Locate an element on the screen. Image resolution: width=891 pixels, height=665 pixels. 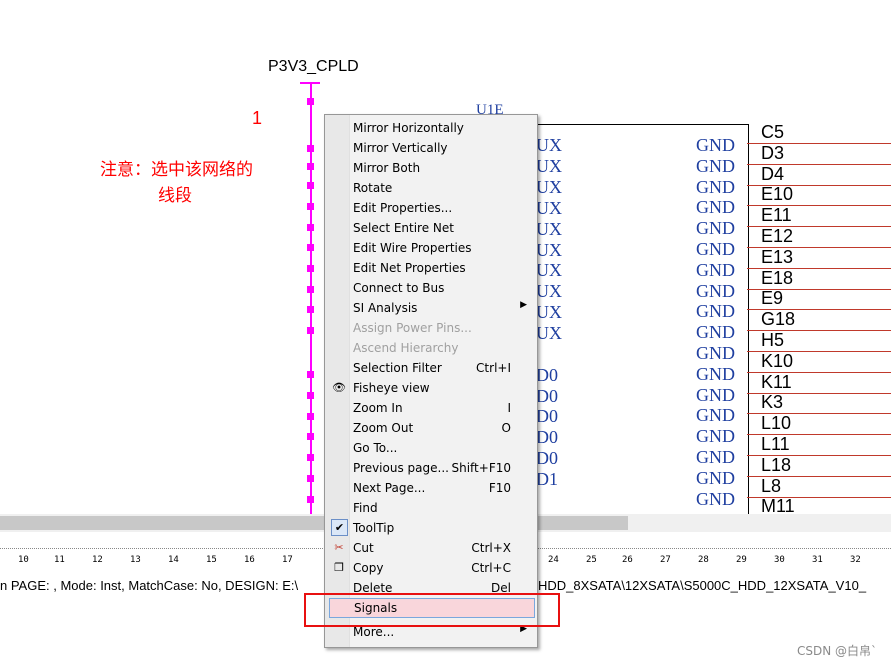
menu-item-fisheye-view: 👁 Fisheye view is located at coordinates (430, 388).